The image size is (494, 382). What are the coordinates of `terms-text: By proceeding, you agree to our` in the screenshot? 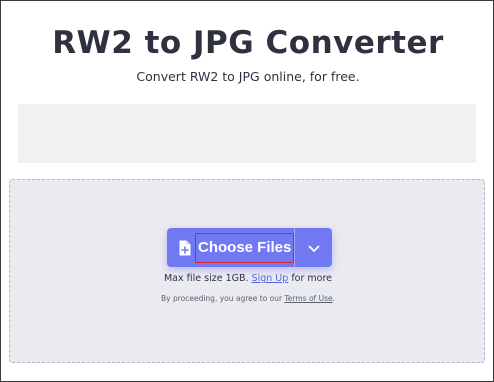 It's located at (222, 298).